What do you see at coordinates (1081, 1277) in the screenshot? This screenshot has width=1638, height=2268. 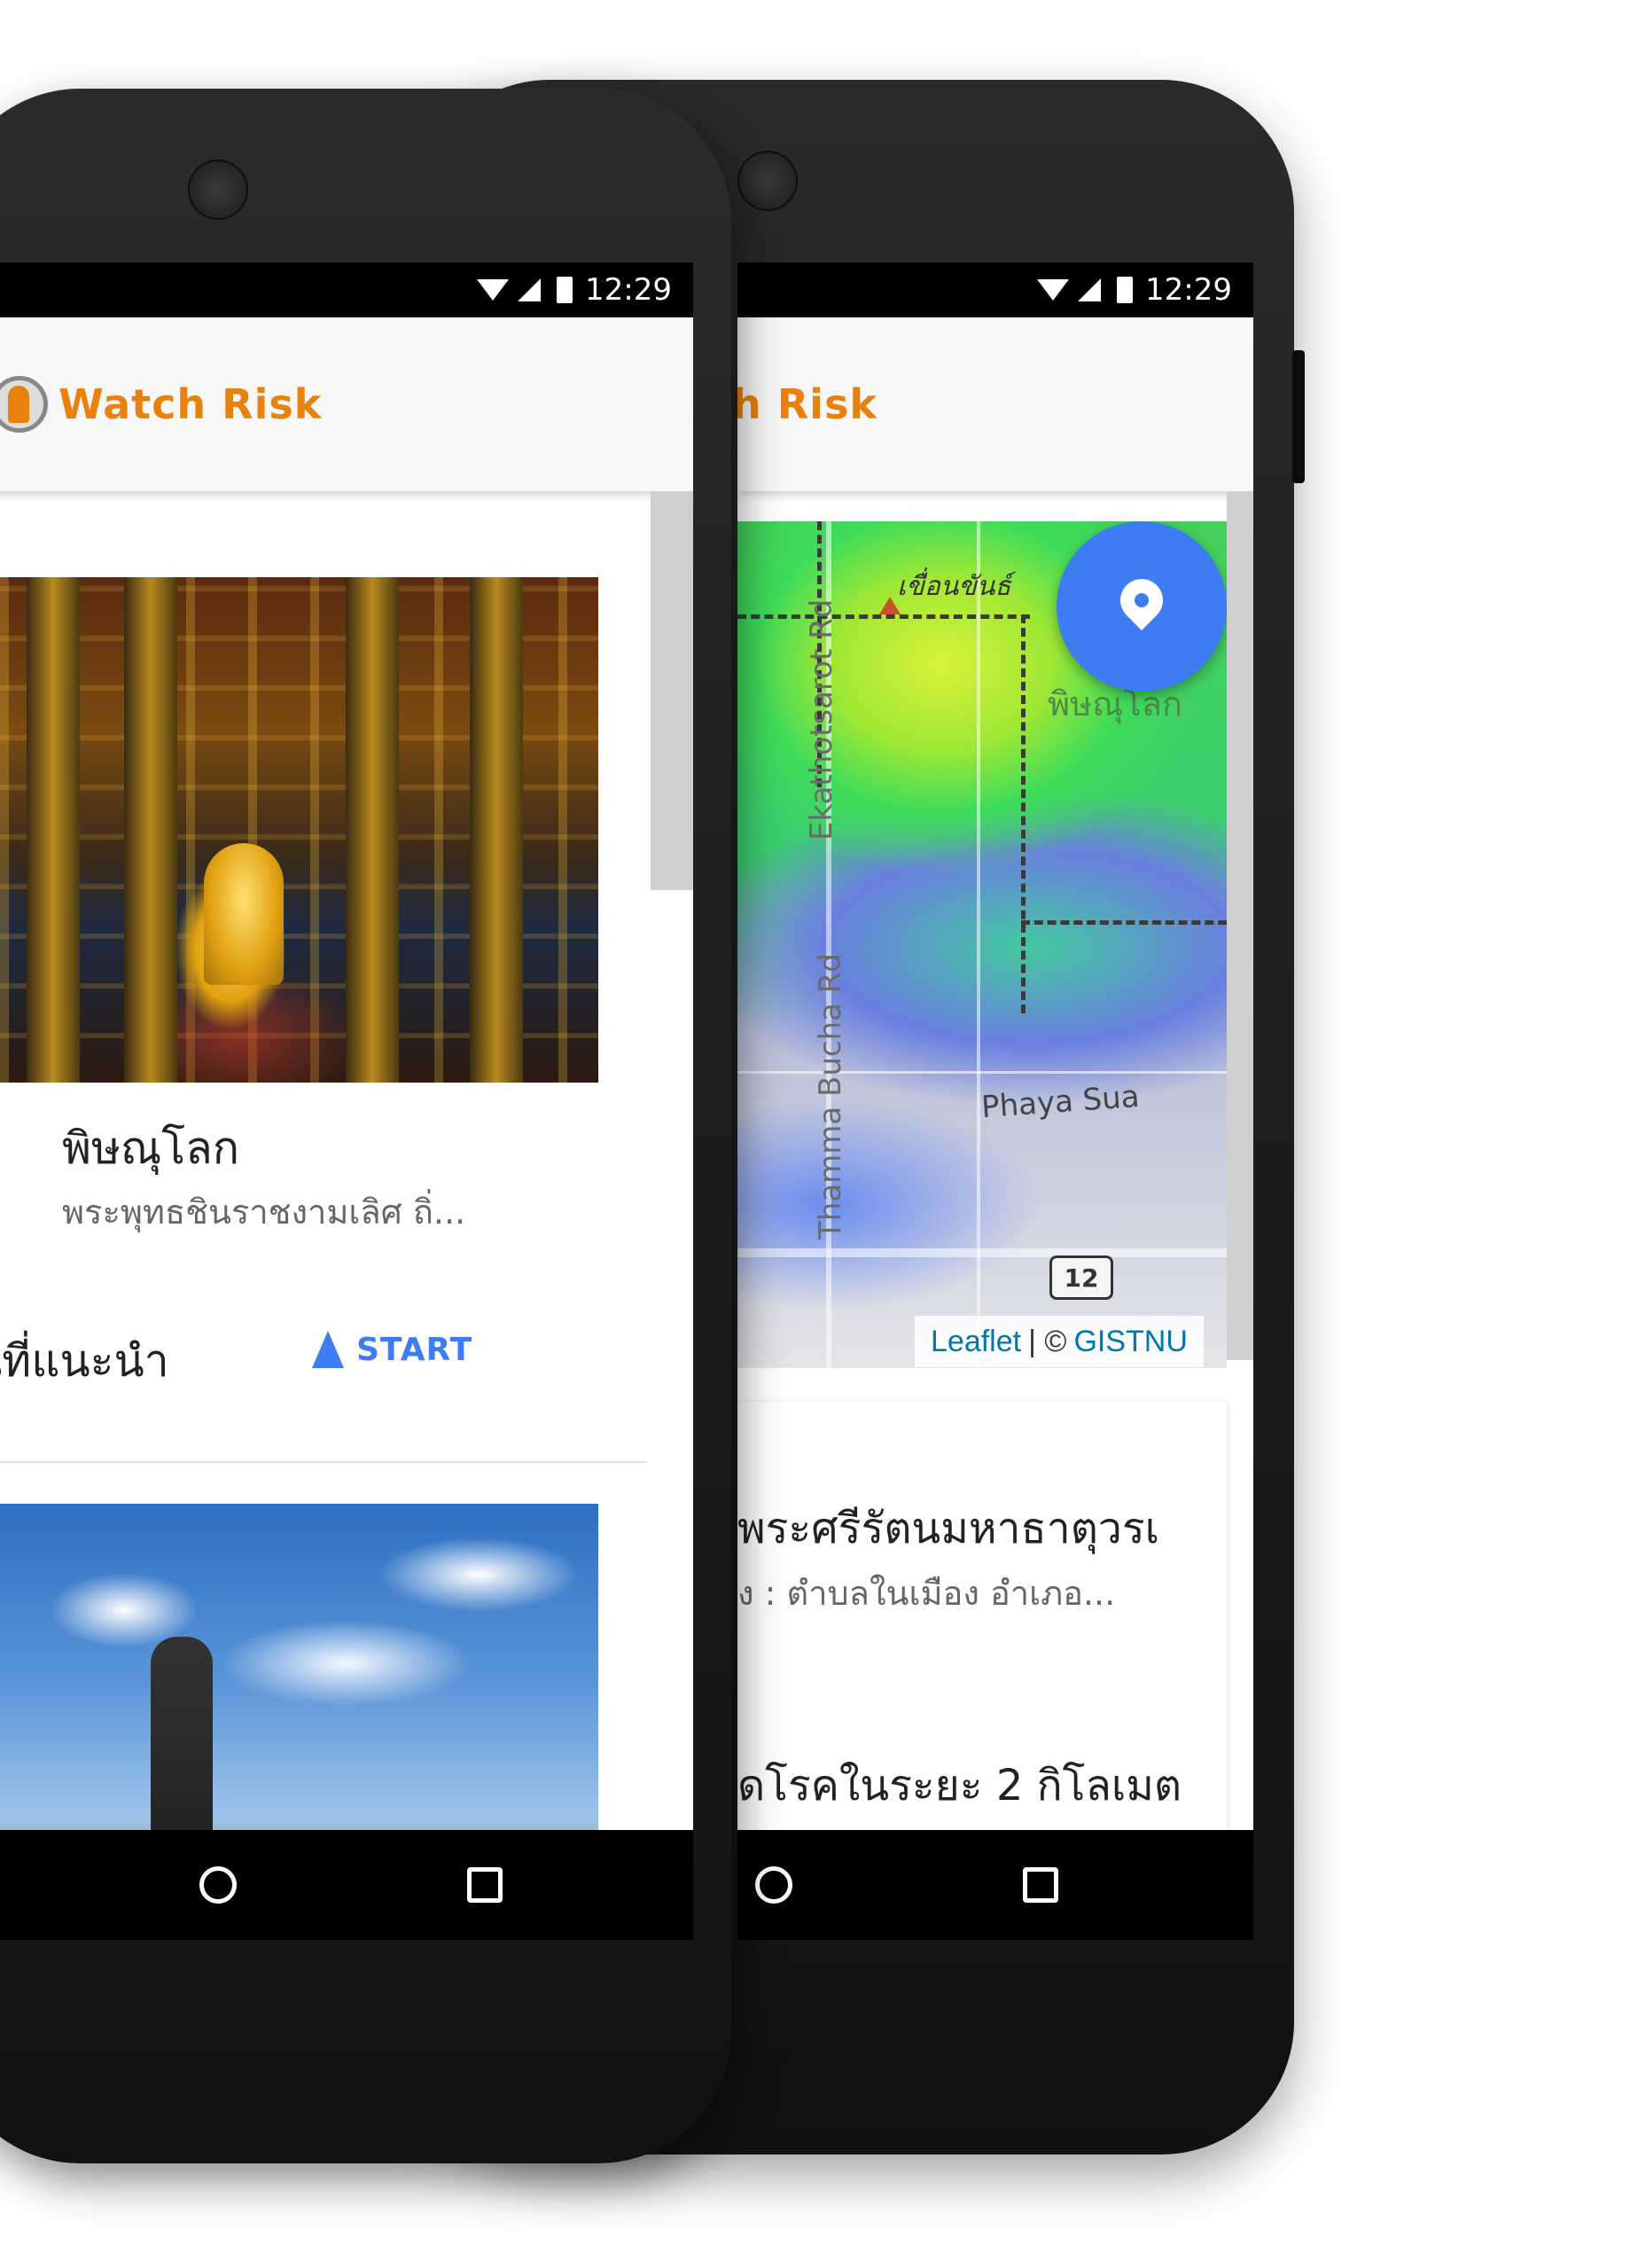 I see `route-badge: 12` at bounding box center [1081, 1277].